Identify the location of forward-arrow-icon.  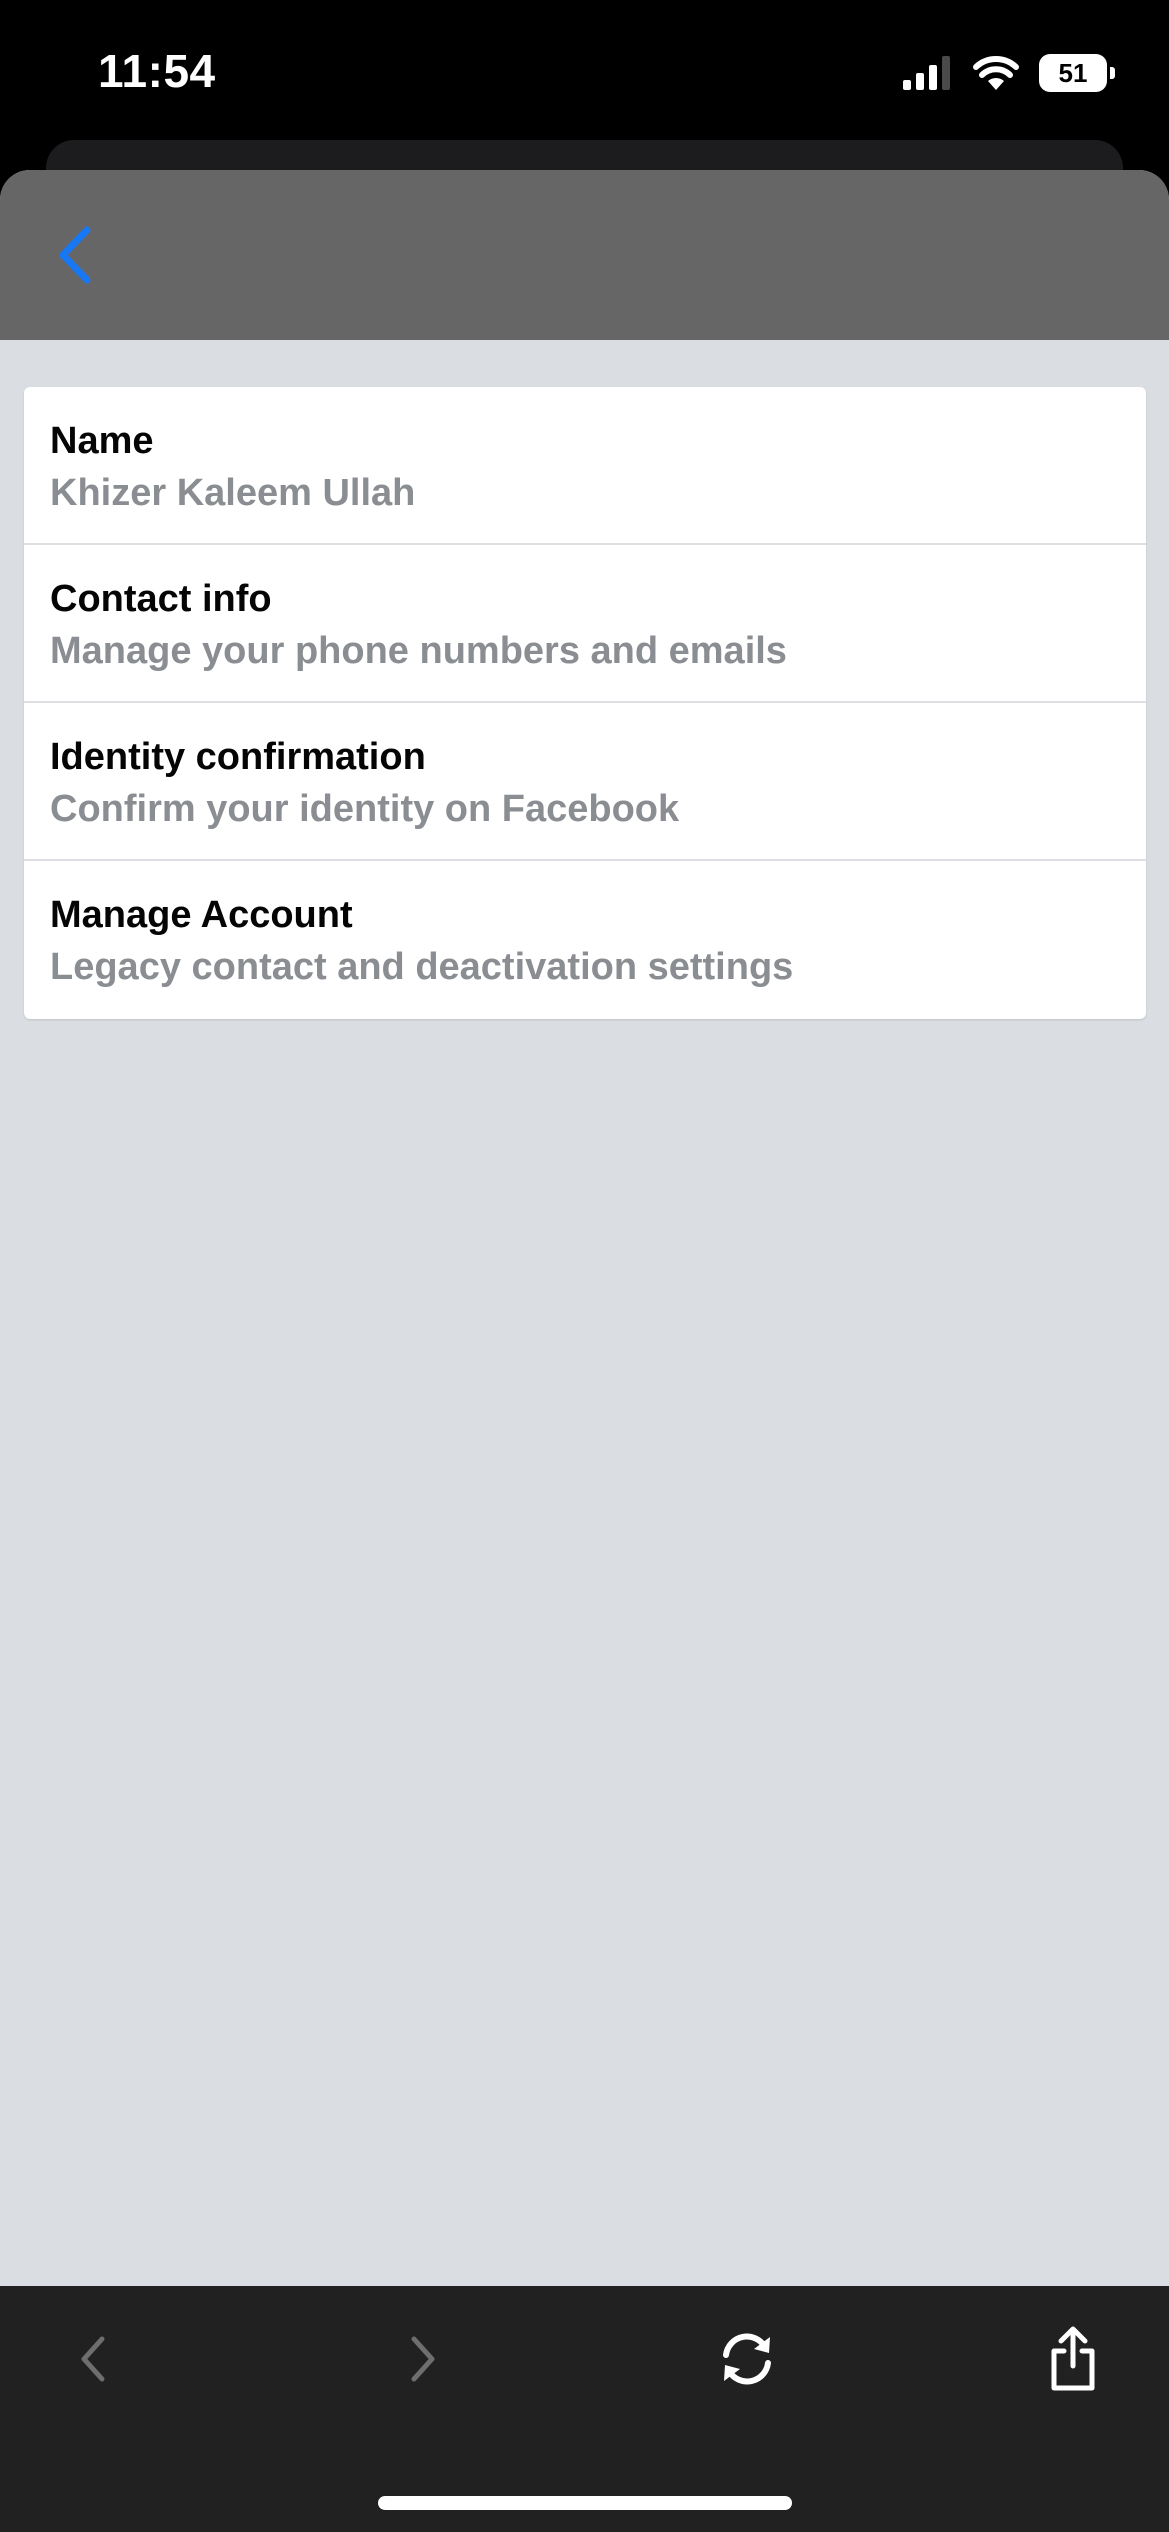
(423, 2359).